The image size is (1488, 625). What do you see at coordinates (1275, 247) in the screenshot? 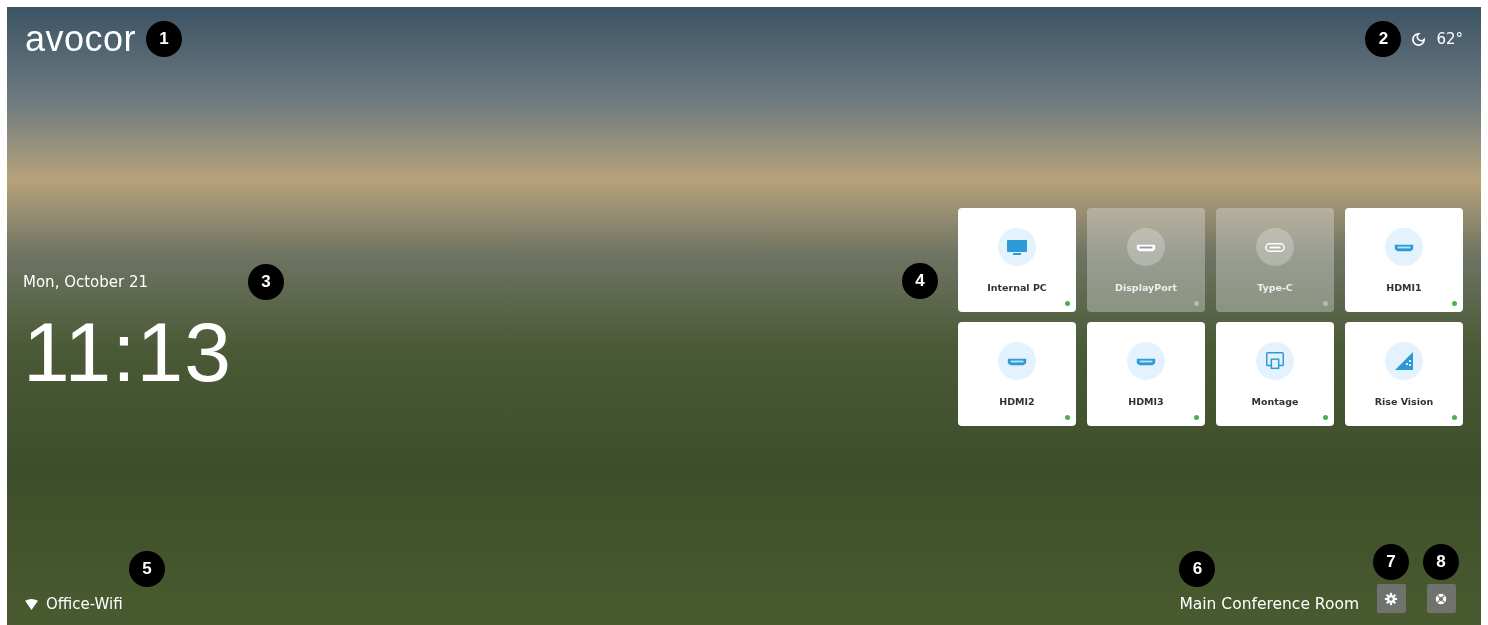
I see `usb-c-icon` at bounding box center [1275, 247].